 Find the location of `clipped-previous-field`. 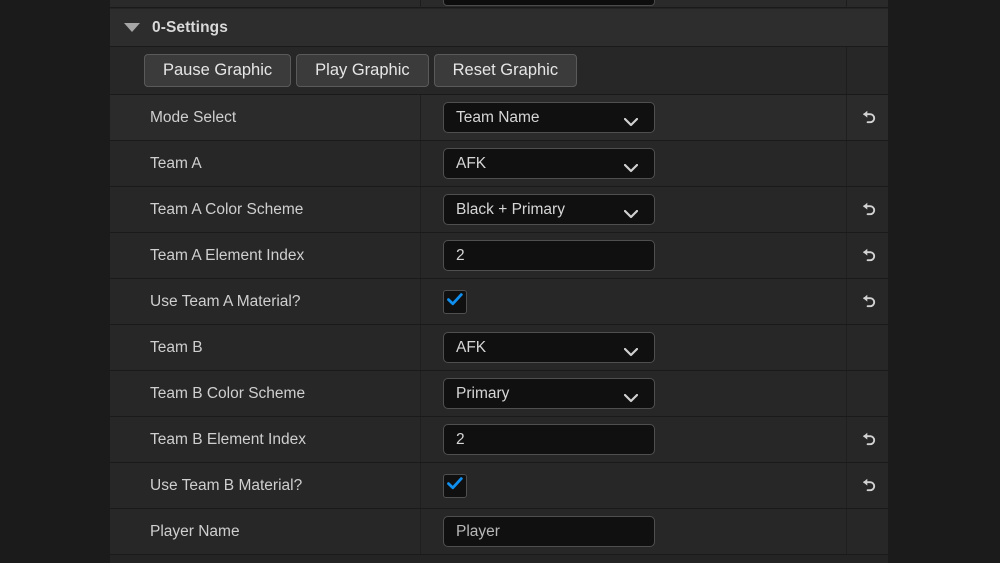

clipped-previous-field is located at coordinates (549, 3).